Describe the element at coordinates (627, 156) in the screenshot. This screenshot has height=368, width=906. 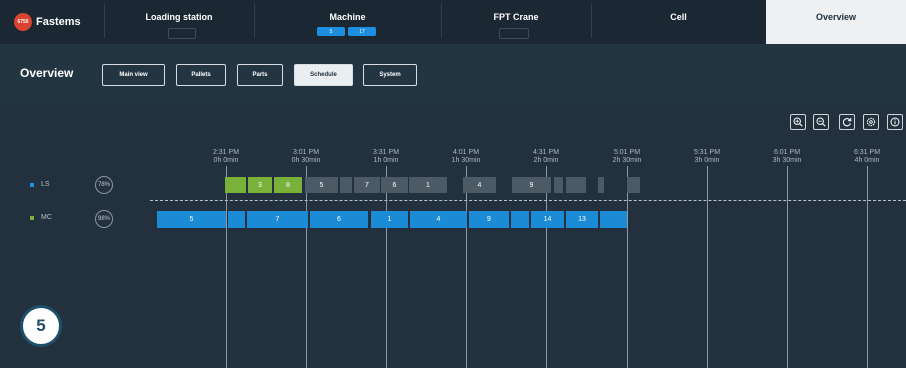
I see `time-tick: 5:01 PM 2h 30min` at that location.